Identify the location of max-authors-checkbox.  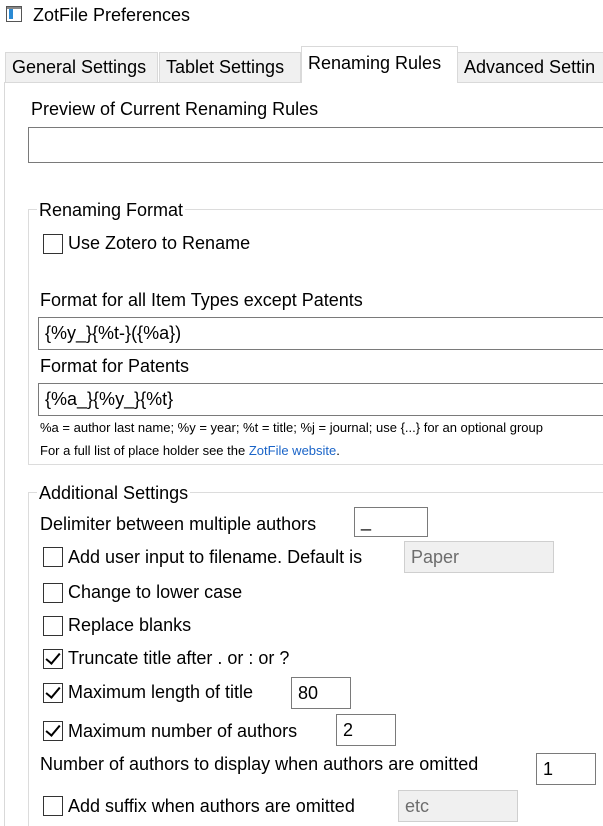
(53, 731).